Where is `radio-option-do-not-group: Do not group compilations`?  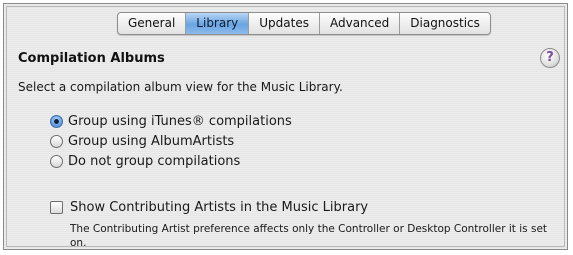 radio-option-do-not-group: Do not group compilations is located at coordinates (171, 161).